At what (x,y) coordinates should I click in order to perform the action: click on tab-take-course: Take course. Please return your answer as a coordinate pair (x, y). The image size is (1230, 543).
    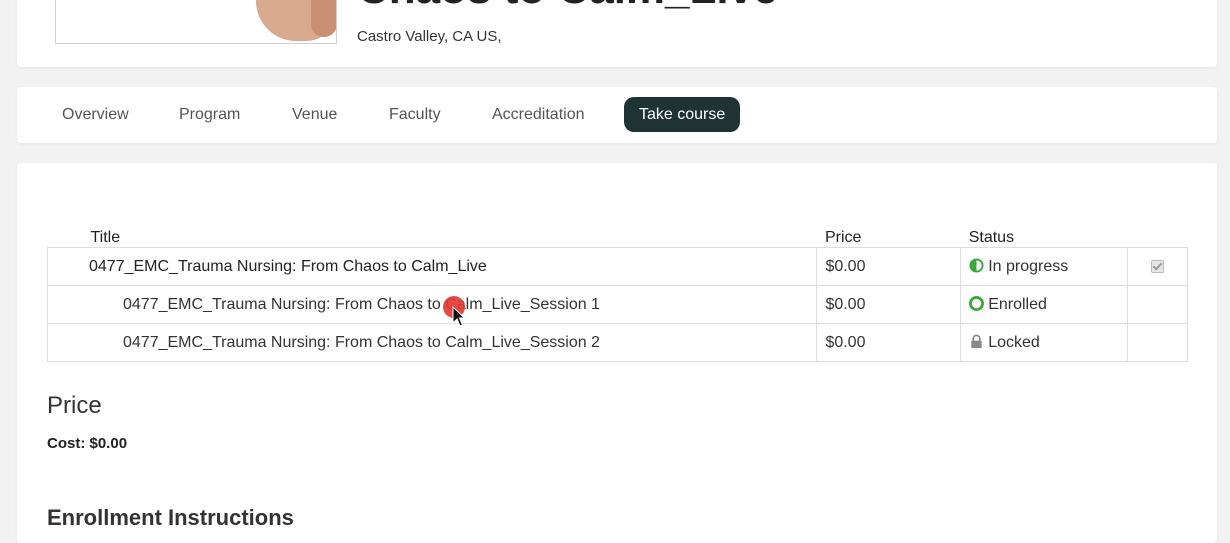
    Looking at the image, I should click on (682, 114).